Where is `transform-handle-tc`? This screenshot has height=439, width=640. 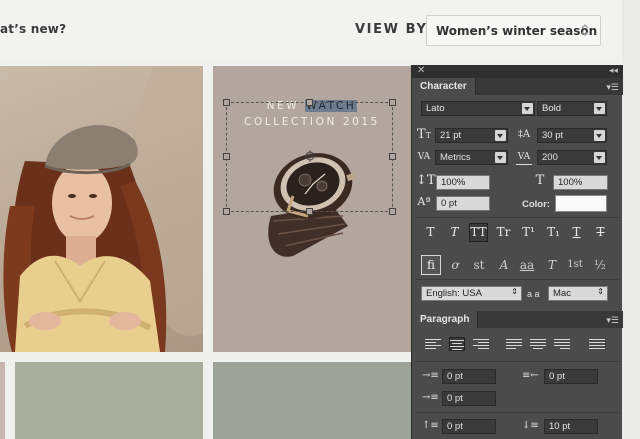 transform-handle-tc is located at coordinates (309, 102).